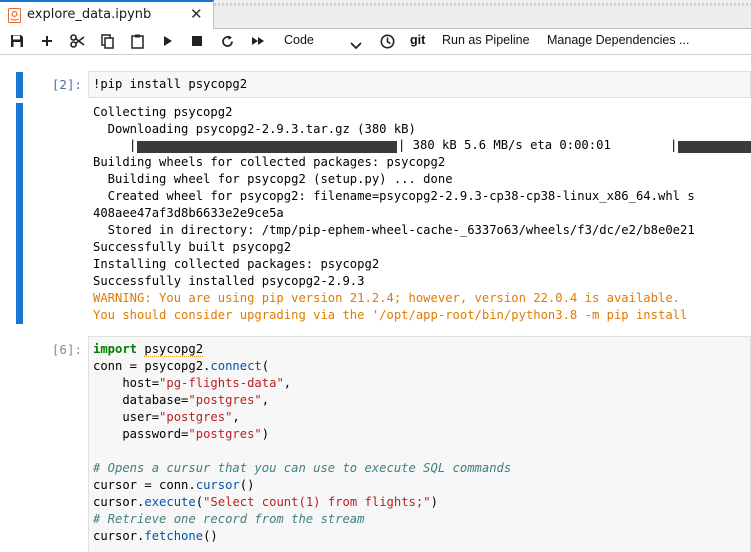 The width and height of the screenshot is (751, 552). Describe the element at coordinates (181, 400) in the screenshot. I see `code-line: database="postgres",` at that location.